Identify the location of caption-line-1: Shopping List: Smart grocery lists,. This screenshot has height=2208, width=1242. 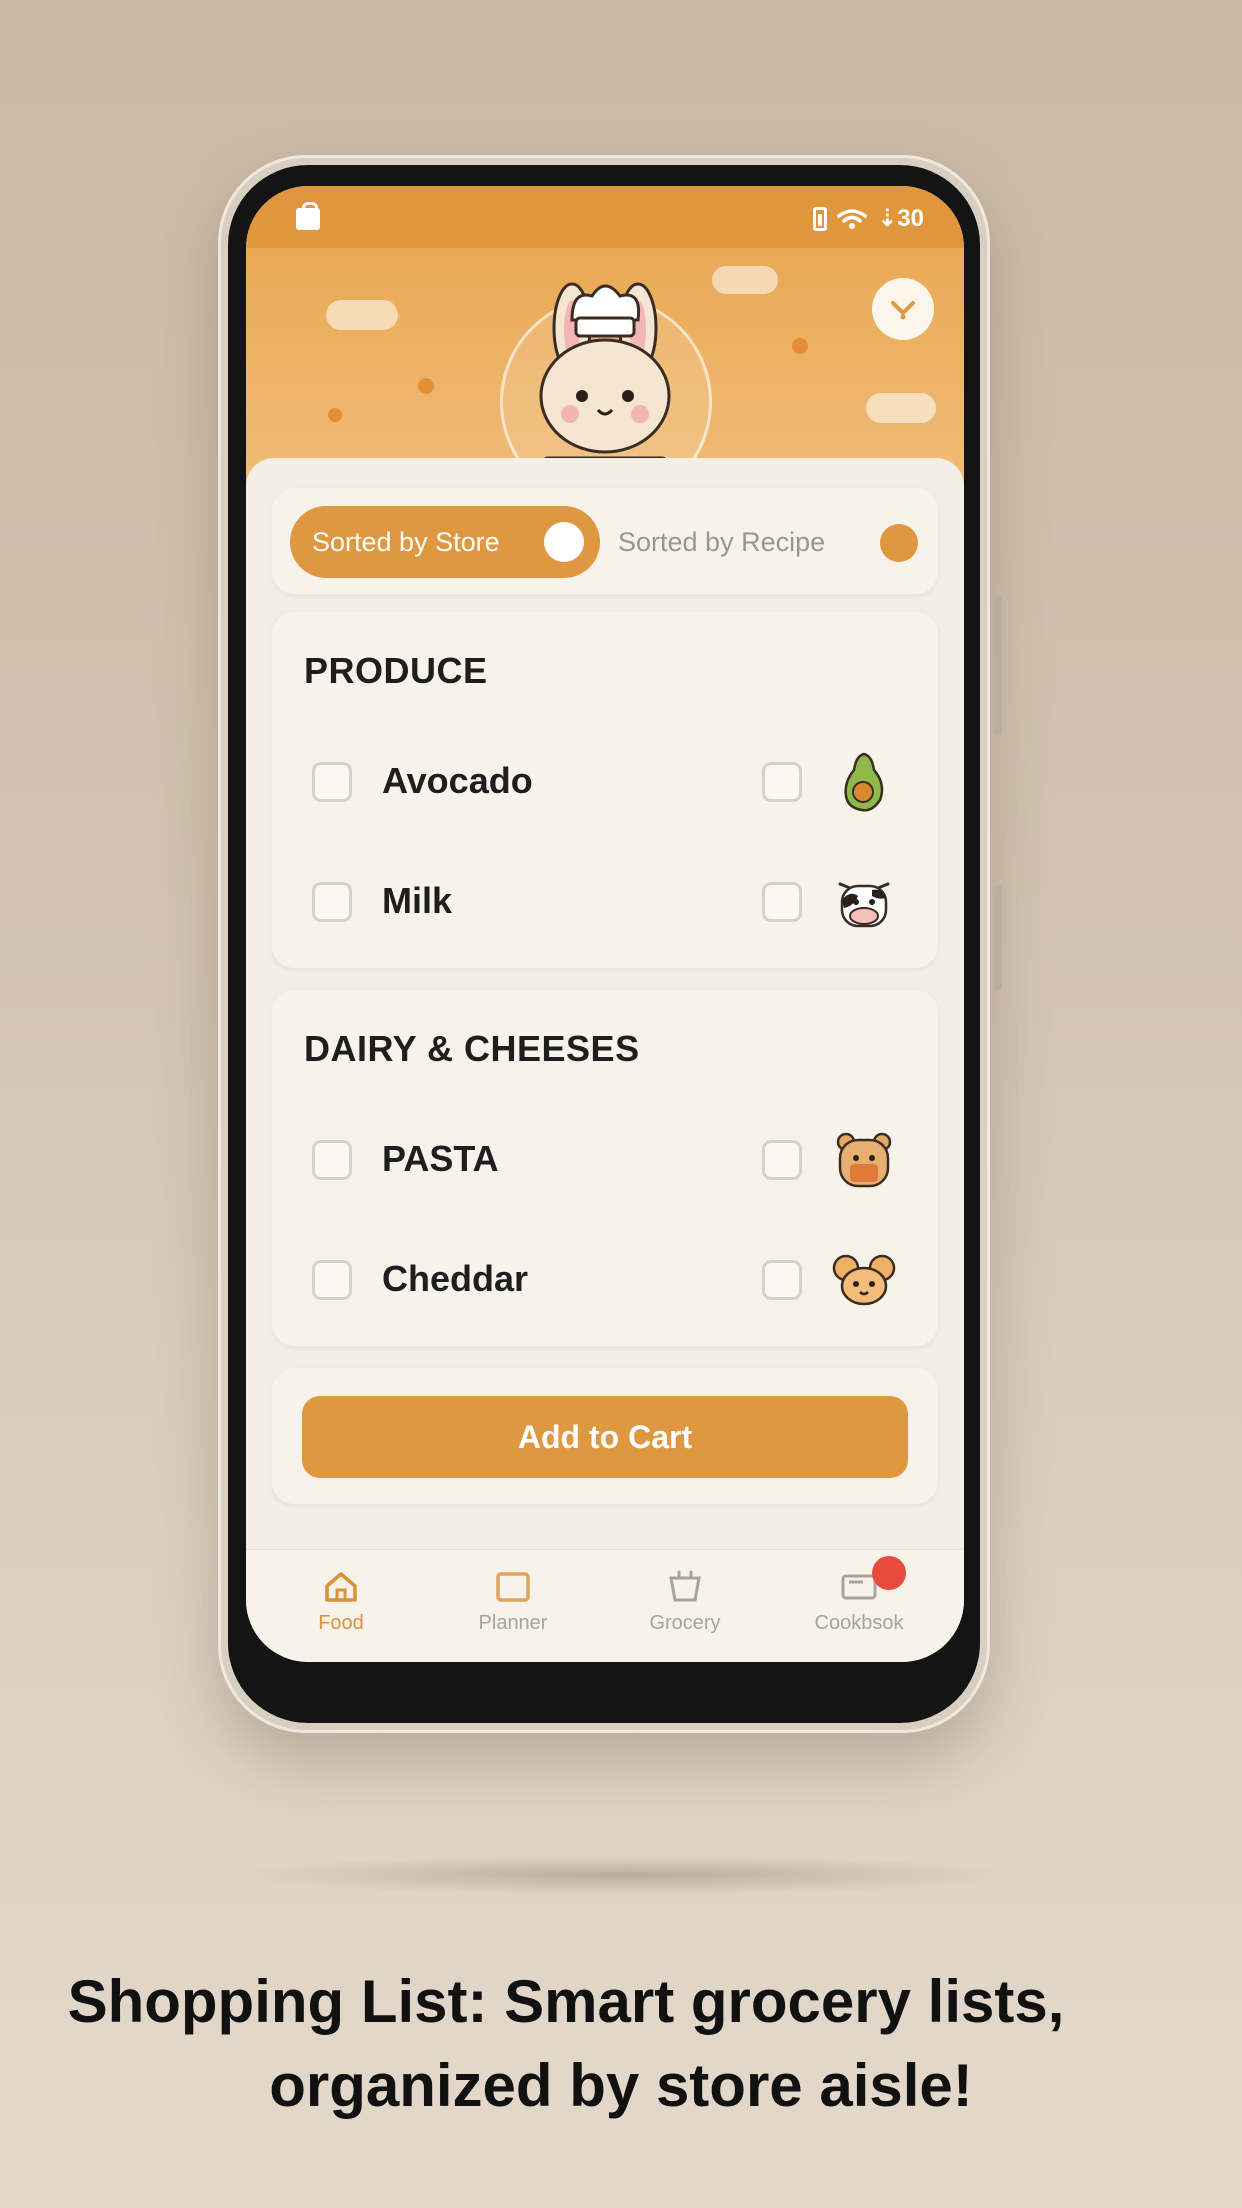
(566, 2001).